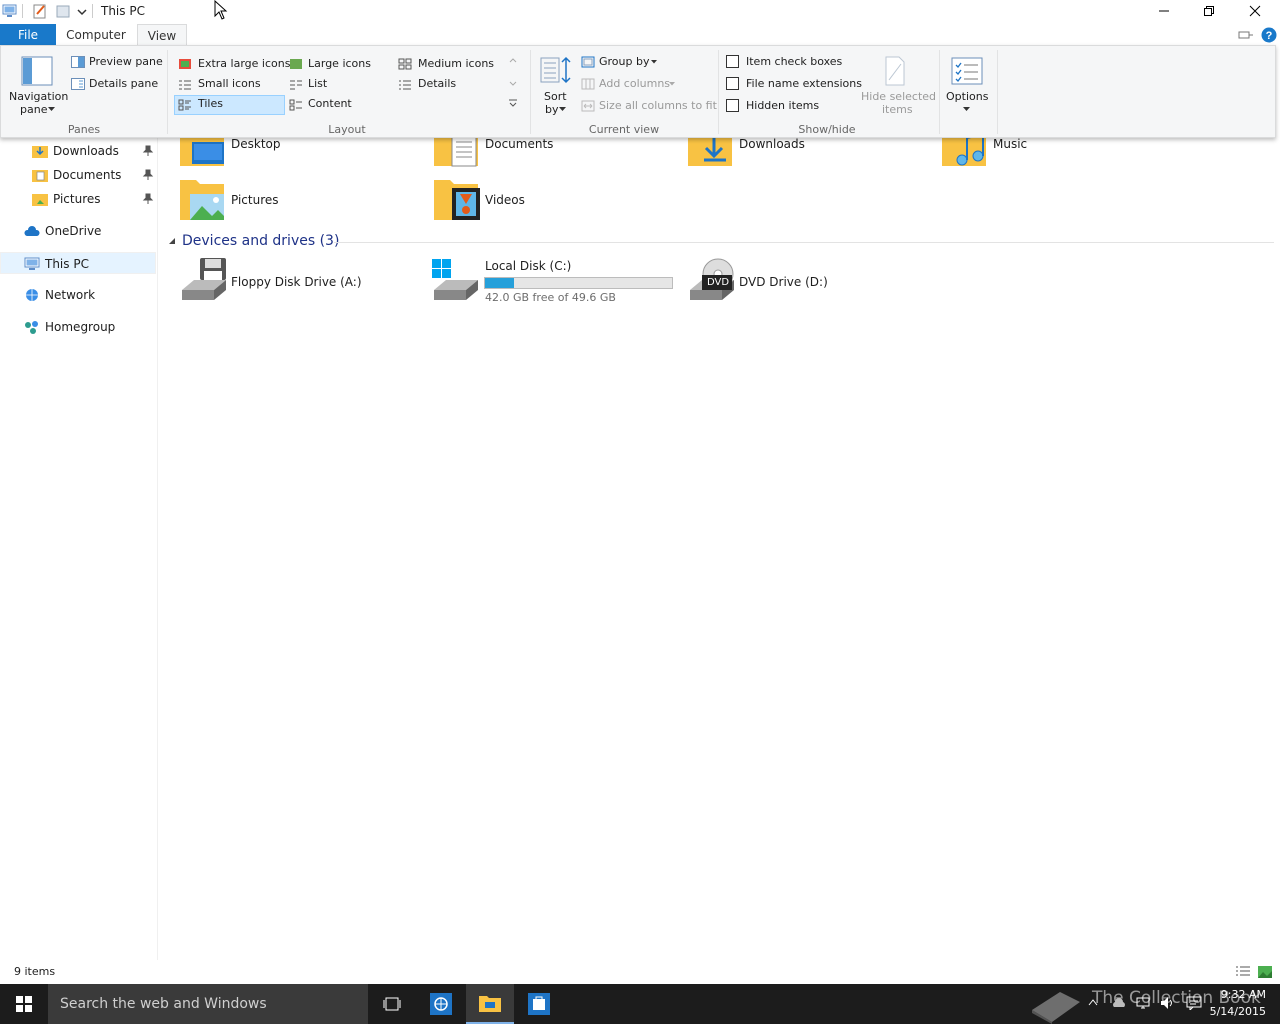 The height and width of the screenshot is (1024, 1280). I want to click on layout-group-label: Layout, so click(347, 129).